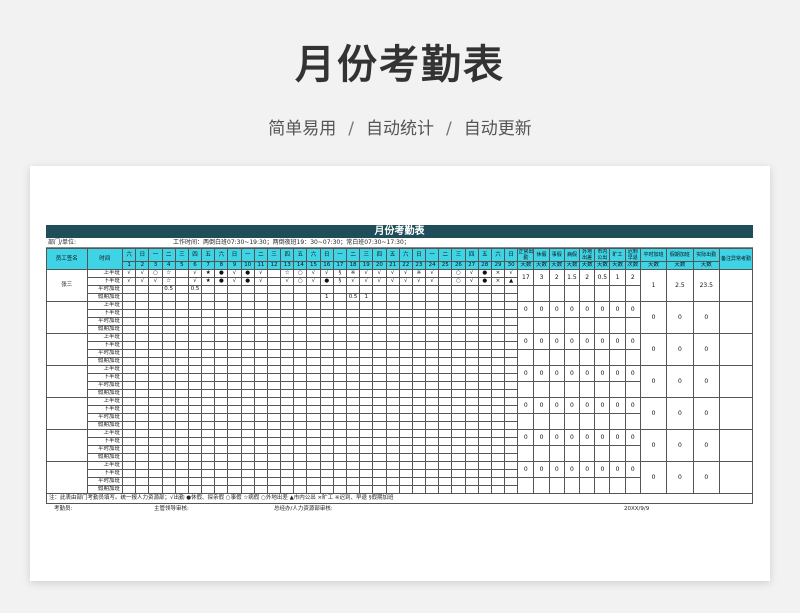 This screenshot has height=613, width=800. I want to click on day-cell: ○, so click(458, 273).